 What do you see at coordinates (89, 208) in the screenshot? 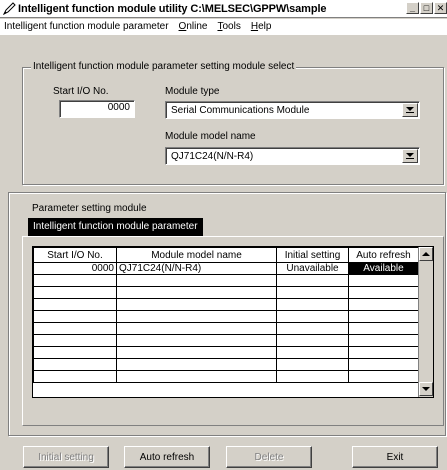
I see `parameter-setting-group-title: Parameter setting module` at bounding box center [89, 208].